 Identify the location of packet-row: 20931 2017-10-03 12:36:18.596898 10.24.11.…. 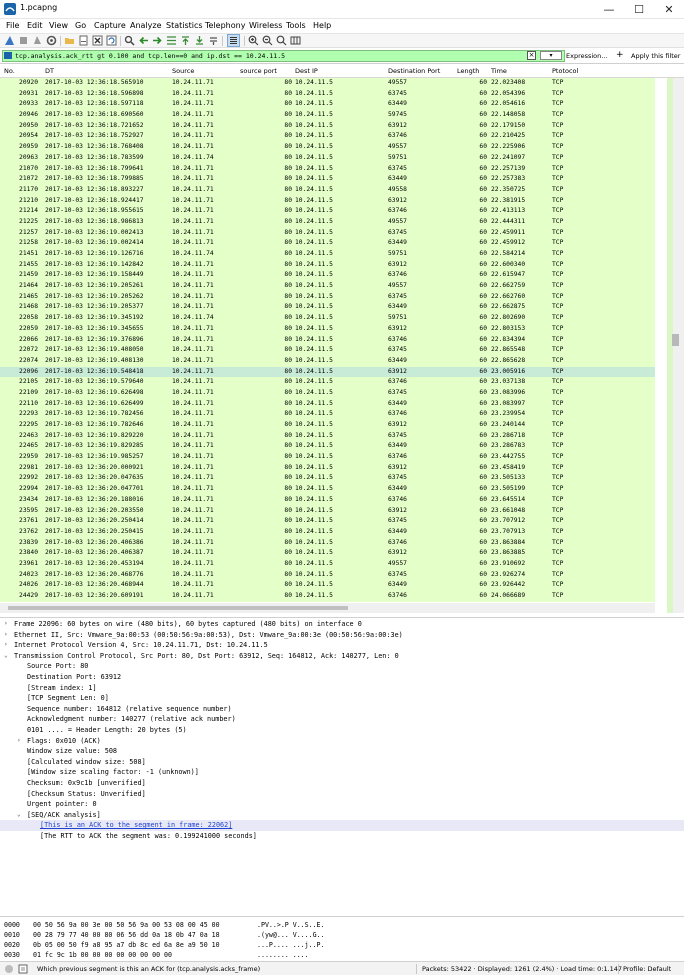
(327, 94).